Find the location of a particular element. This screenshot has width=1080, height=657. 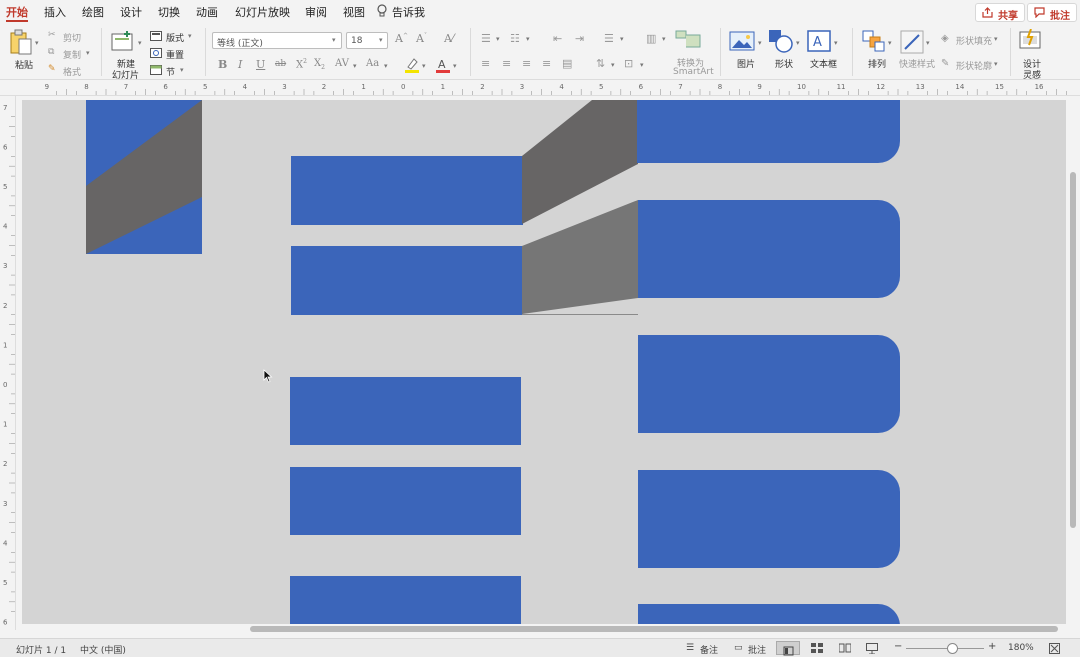

tab-view: 视图 is located at coordinates (354, 12).